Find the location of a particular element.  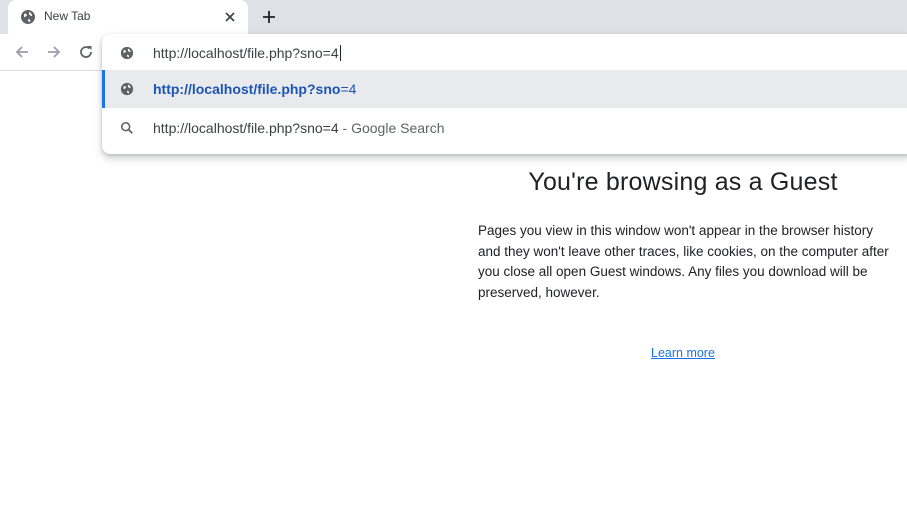

plus-icon is located at coordinates (269, 17).